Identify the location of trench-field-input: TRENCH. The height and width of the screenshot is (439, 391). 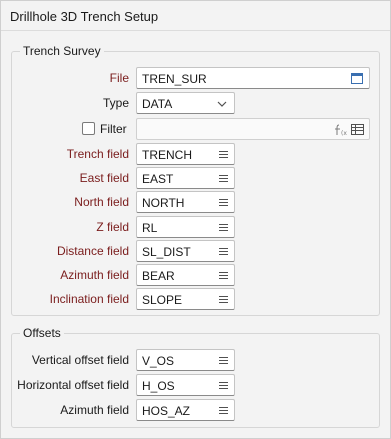
(185, 154).